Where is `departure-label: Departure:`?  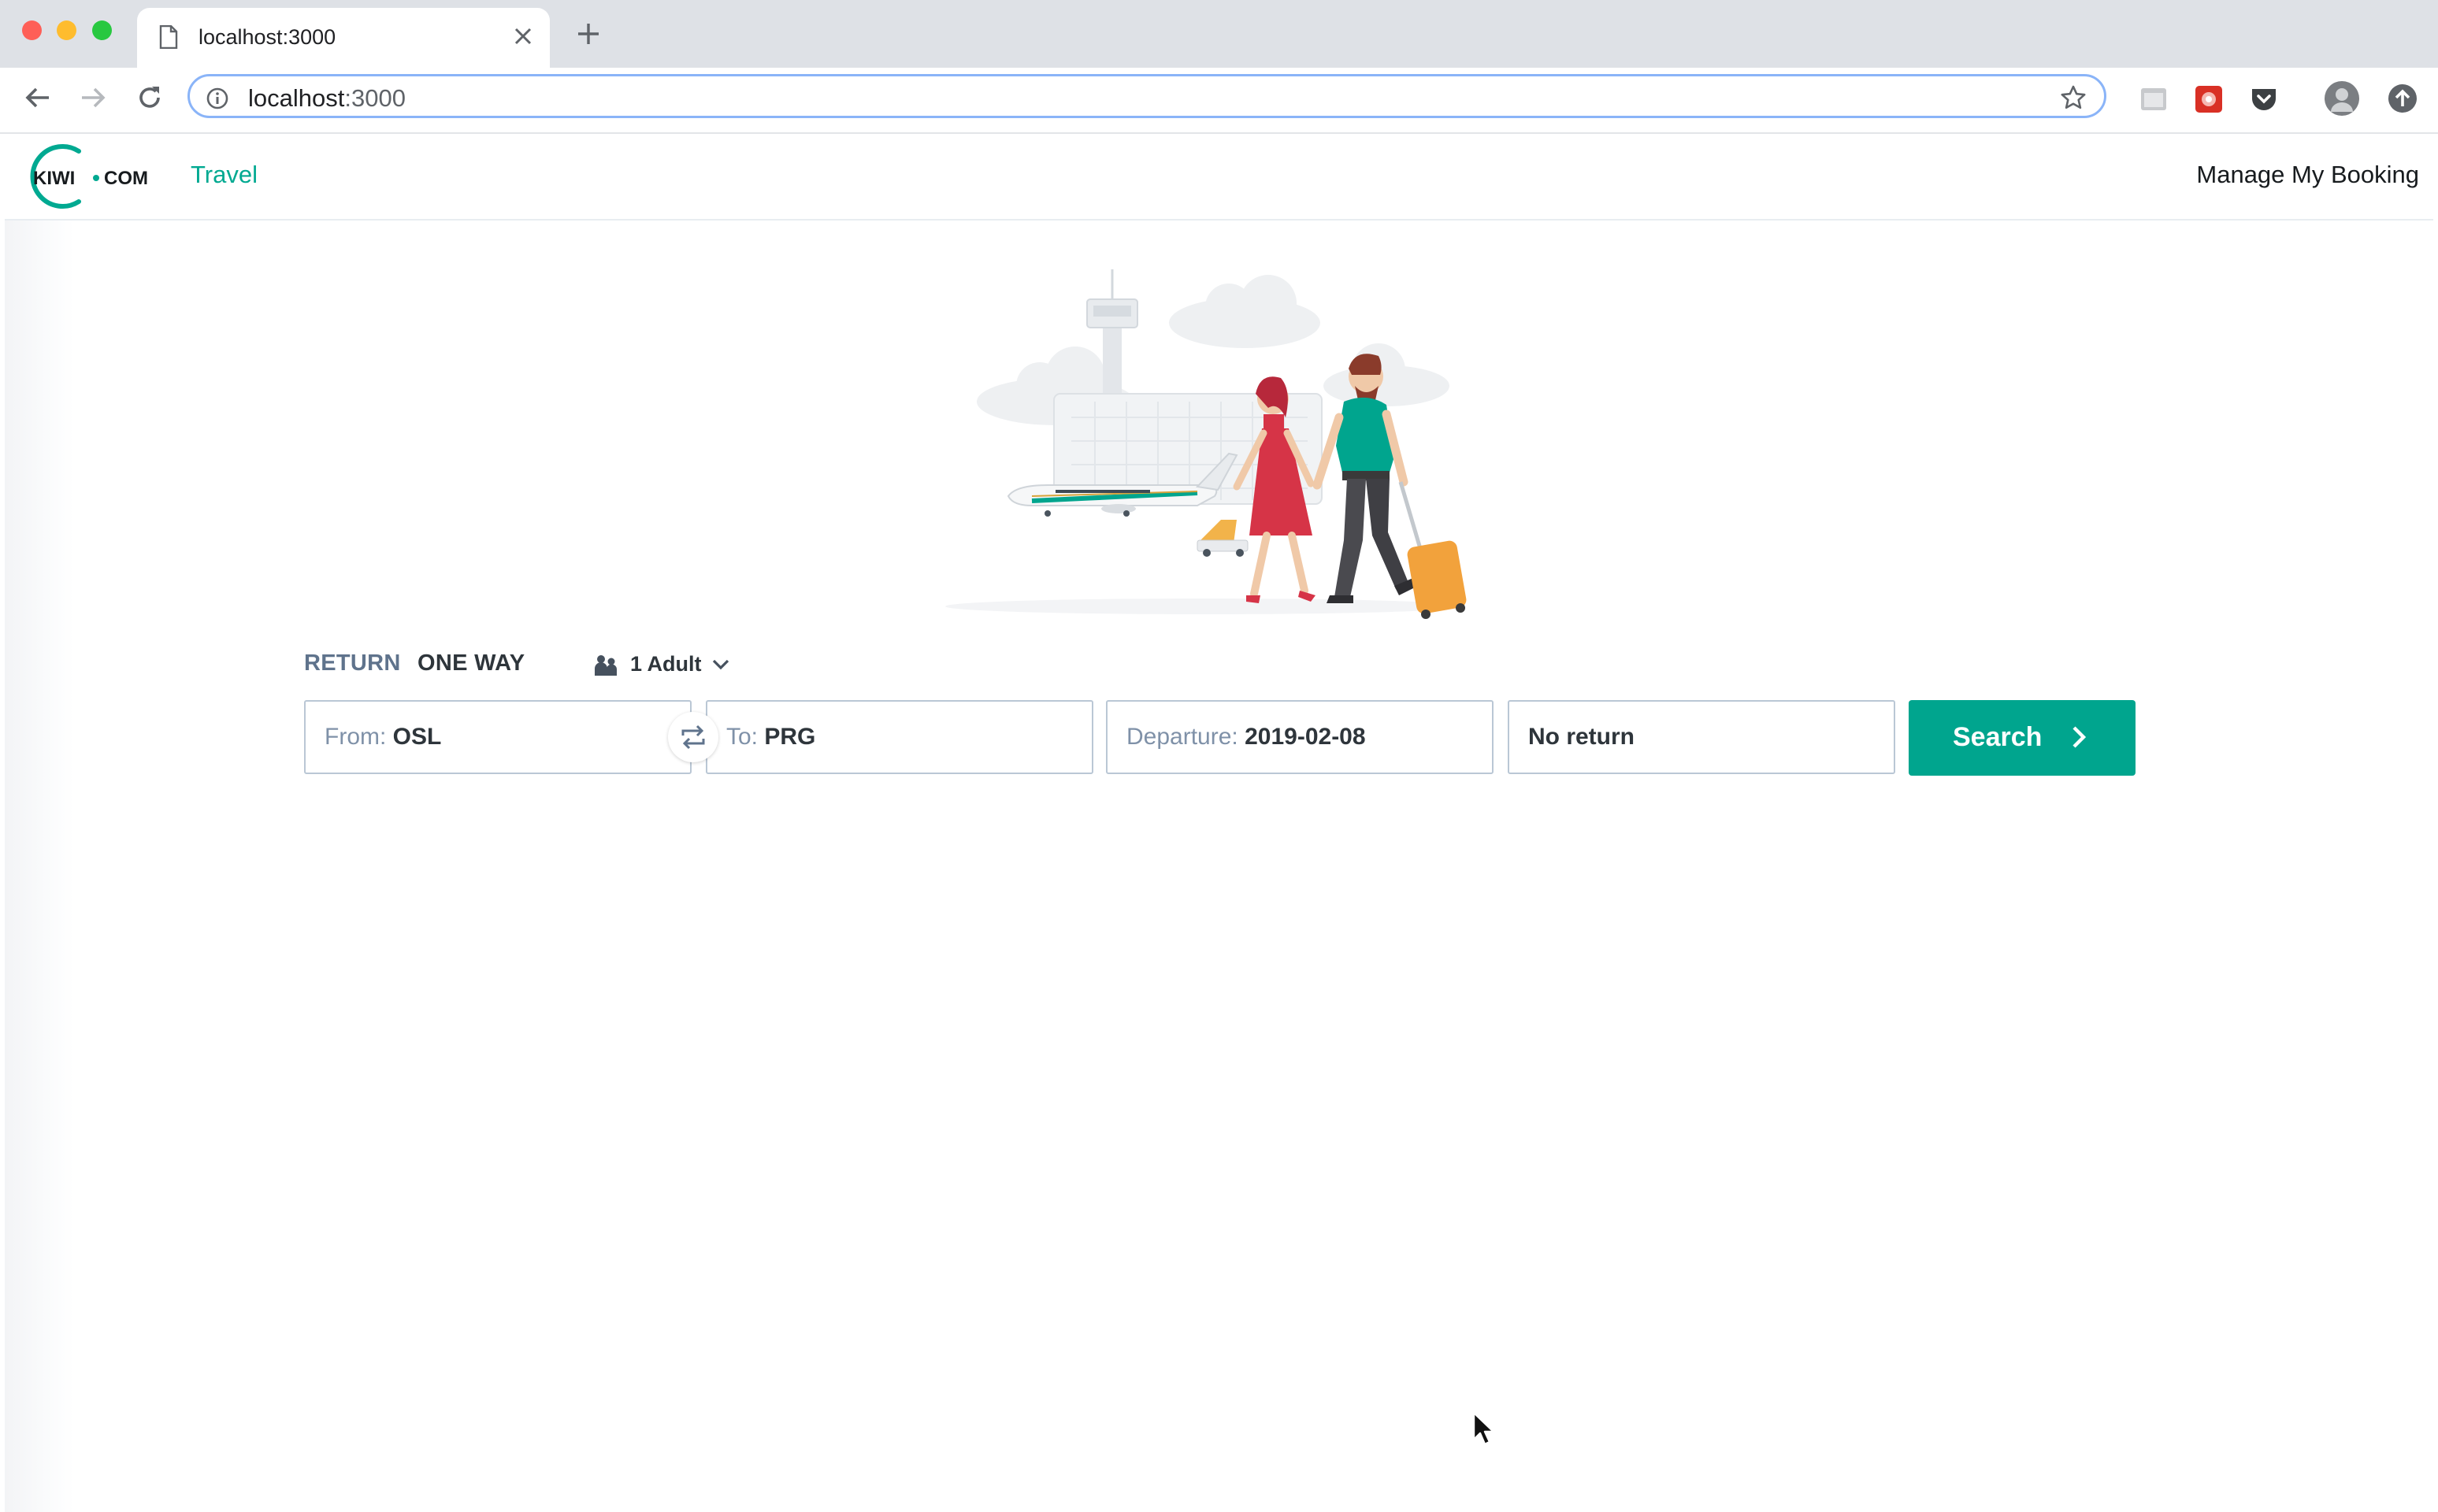 departure-label: Departure: is located at coordinates (1182, 737).